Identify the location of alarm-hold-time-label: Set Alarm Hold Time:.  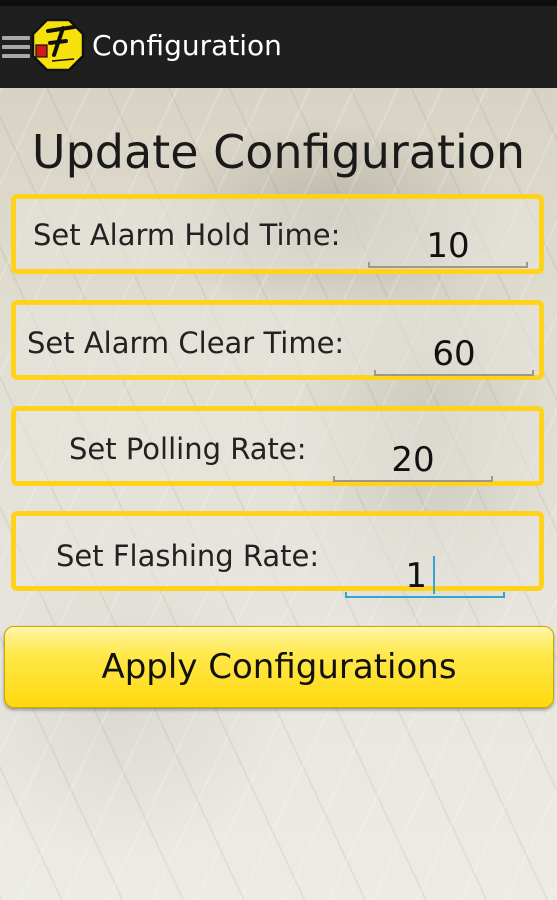
(187, 235).